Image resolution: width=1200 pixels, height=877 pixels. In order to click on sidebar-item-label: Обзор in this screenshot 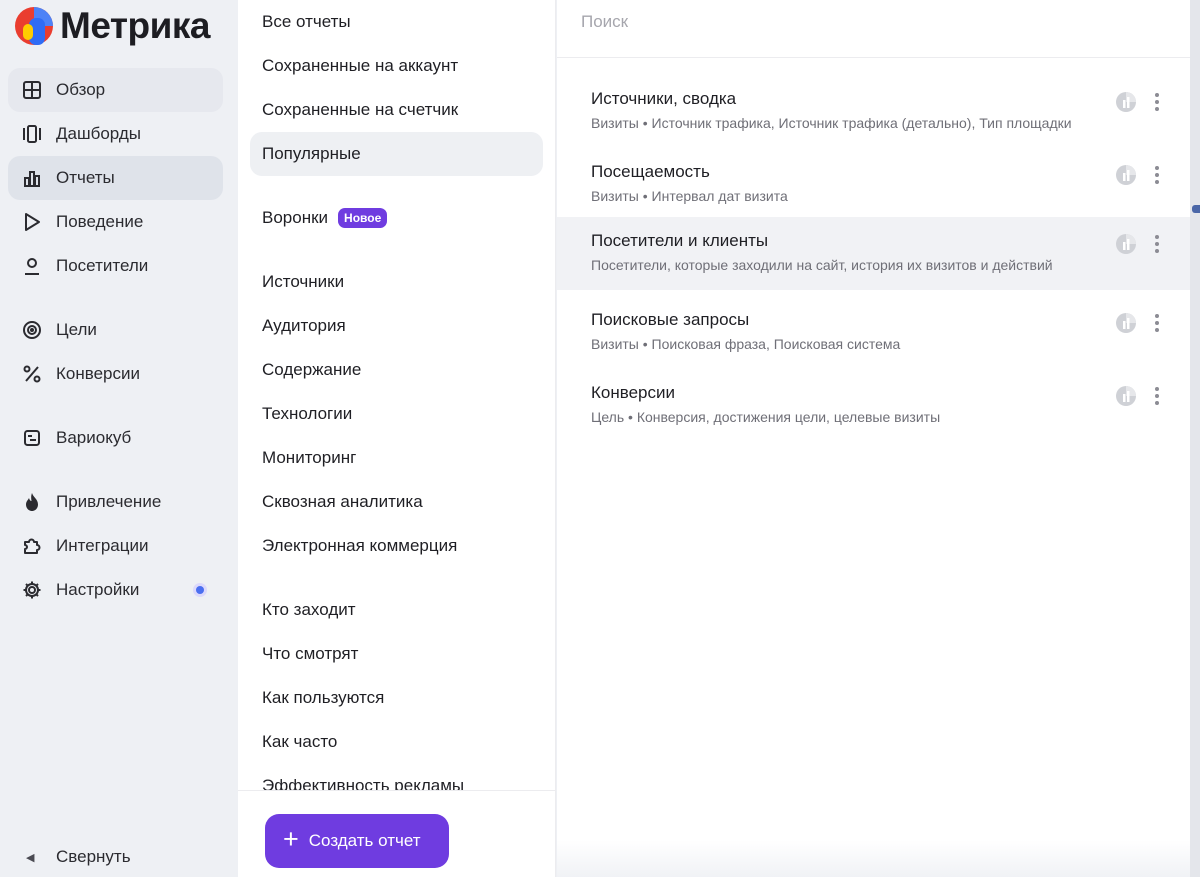, I will do `click(81, 89)`.